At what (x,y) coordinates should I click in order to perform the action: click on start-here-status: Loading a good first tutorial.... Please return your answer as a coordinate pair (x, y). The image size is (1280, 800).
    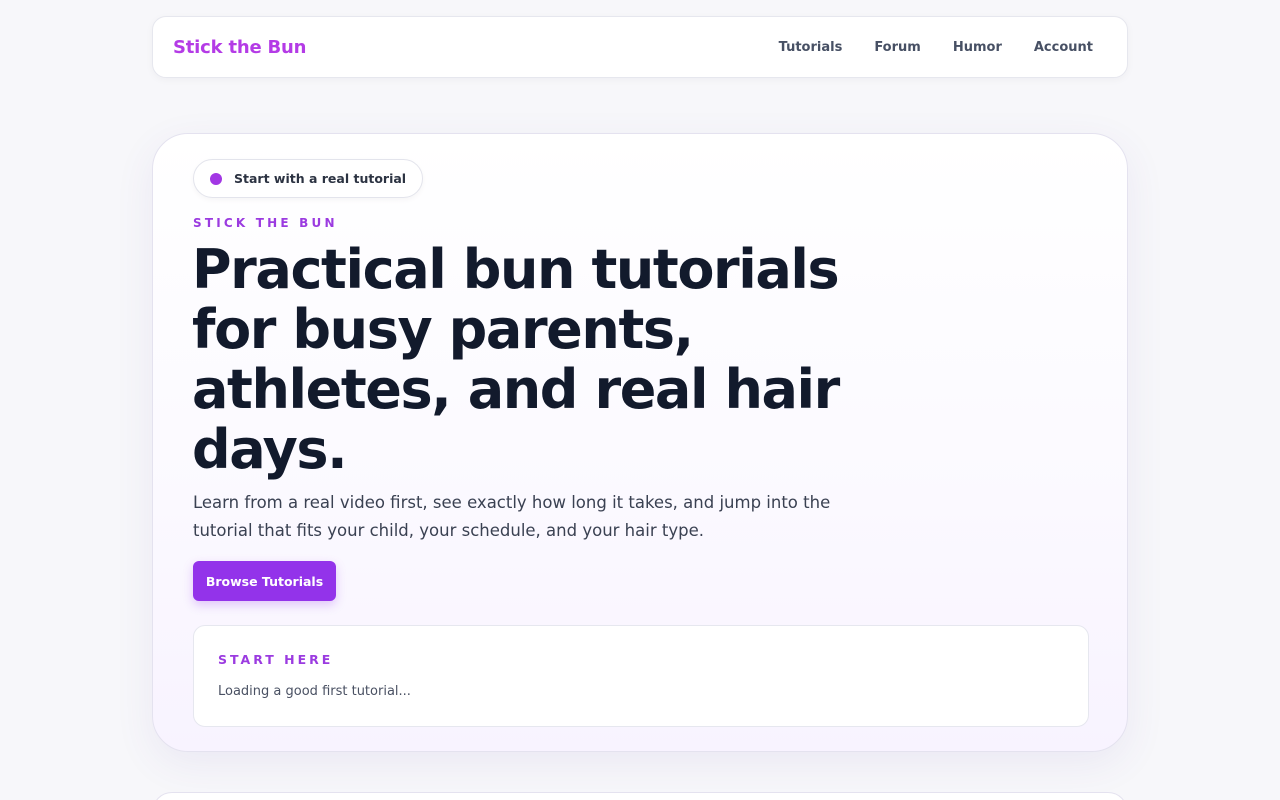
    Looking at the image, I should click on (314, 691).